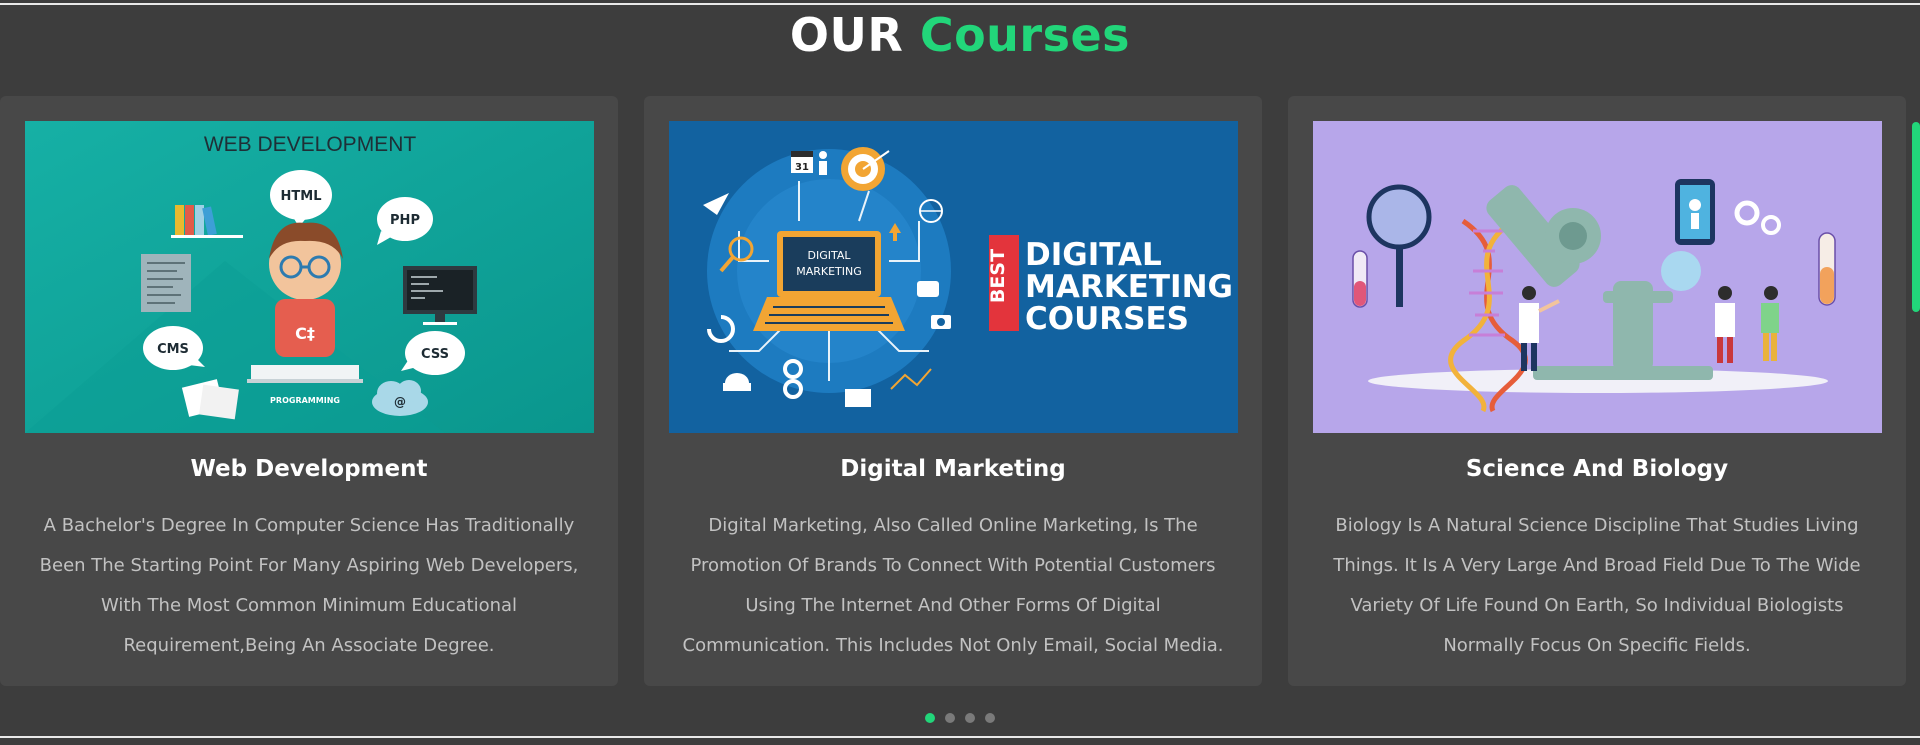 The height and width of the screenshot is (745, 1920). Describe the element at coordinates (960, 737) in the screenshot. I see `bottom-divider` at that location.